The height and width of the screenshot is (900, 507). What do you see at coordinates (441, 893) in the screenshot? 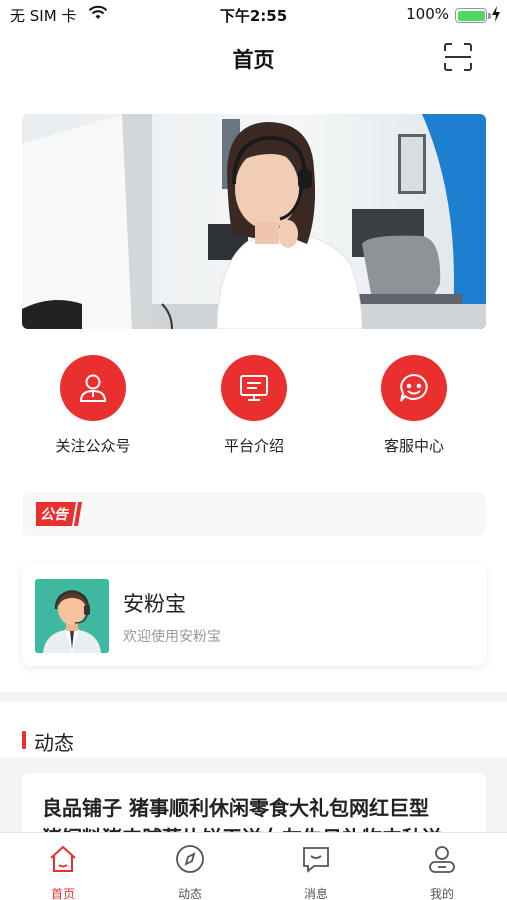
I see `tab-label: 我的` at bounding box center [441, 893].